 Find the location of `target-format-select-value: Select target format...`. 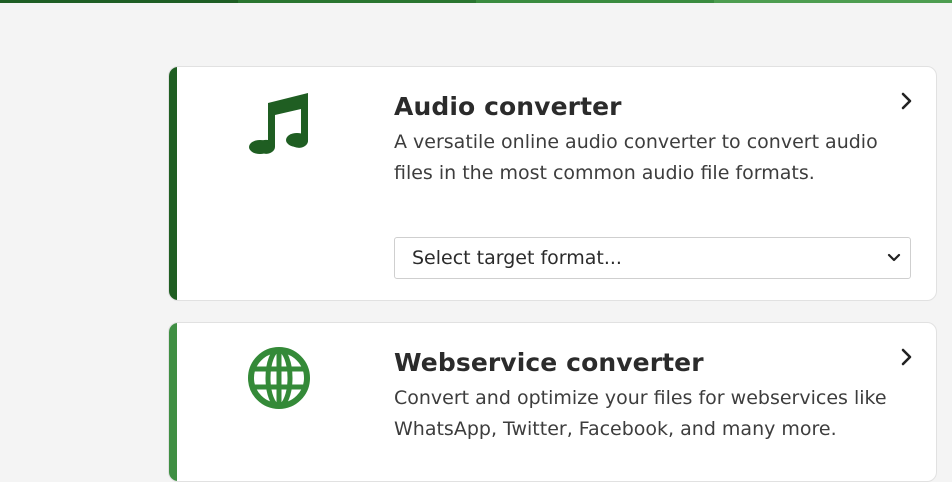

target-format-select-value: Select target format... is located at coordinates (517, 258).